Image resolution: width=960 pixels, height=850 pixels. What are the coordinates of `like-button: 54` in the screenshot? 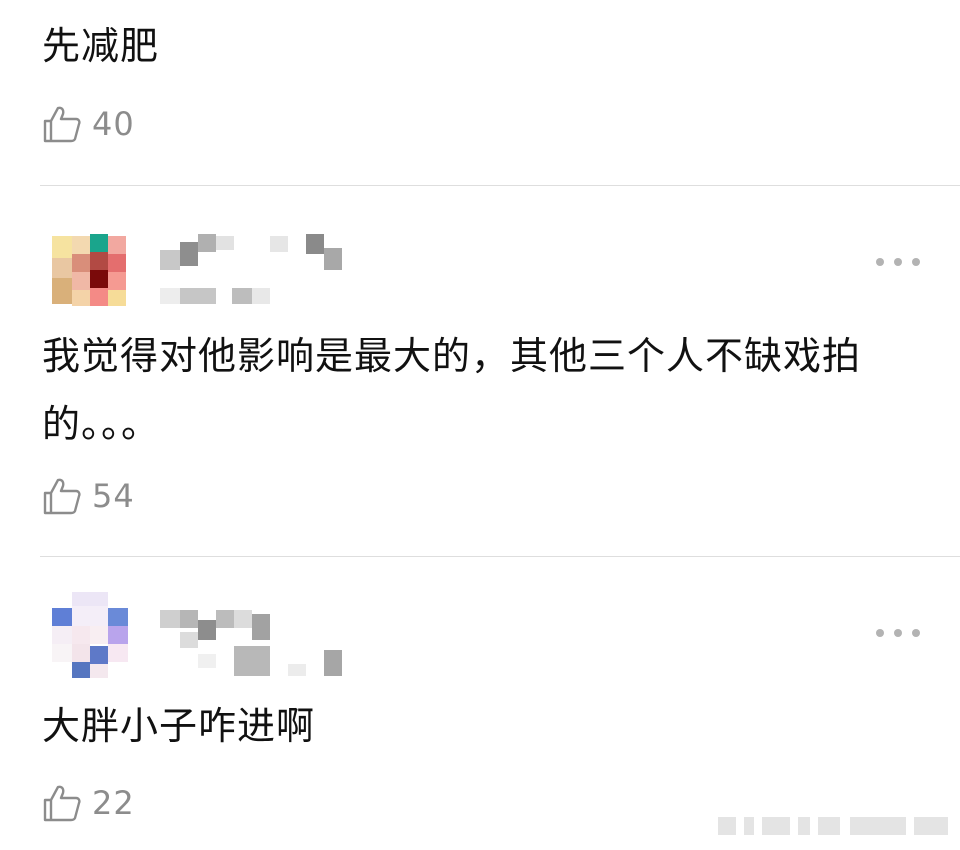 It's located at (88, 496).